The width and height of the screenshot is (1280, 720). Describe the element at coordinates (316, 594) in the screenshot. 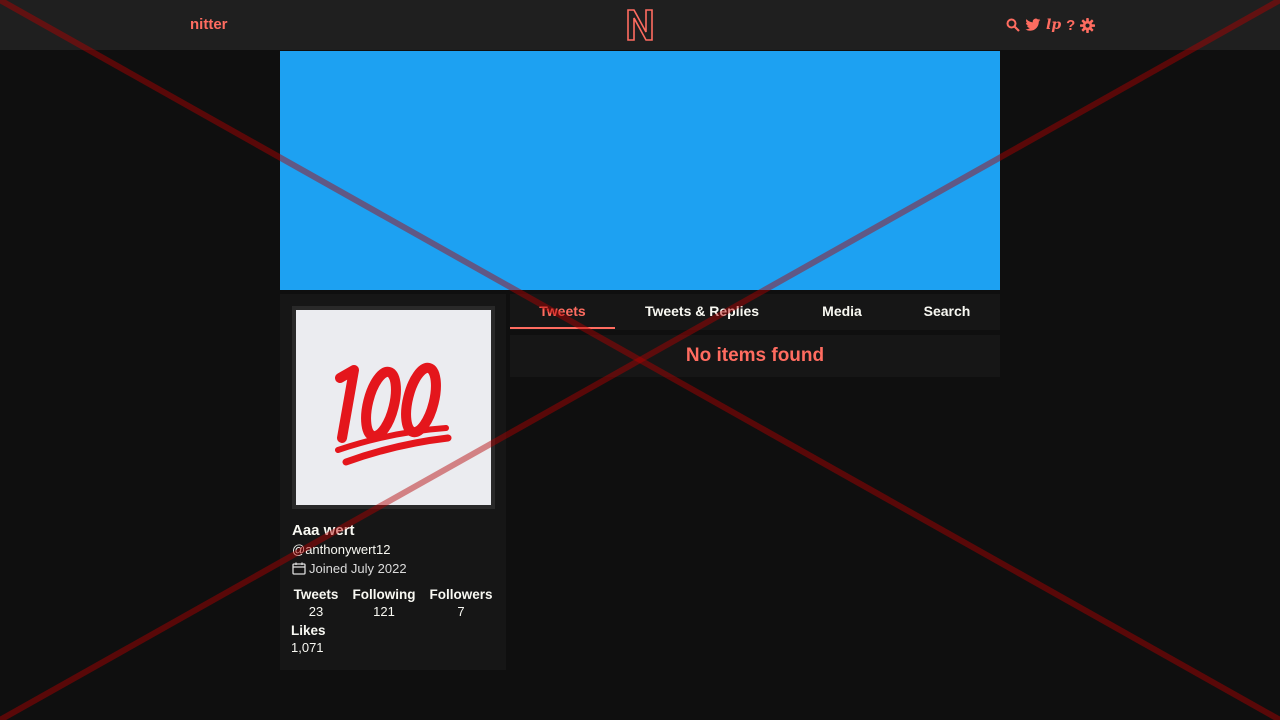

I see `stat-tweets-label: Tweets` at that location.